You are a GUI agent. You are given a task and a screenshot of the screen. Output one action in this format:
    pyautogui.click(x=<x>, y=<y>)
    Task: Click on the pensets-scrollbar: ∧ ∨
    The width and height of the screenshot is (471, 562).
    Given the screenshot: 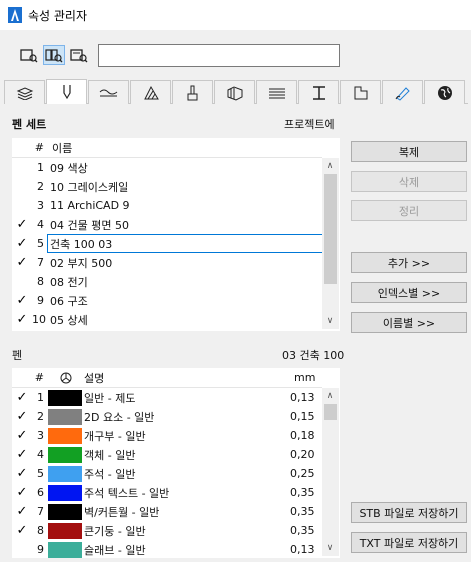 What is the action you would take?
    pyautogui.click(x=330, y=243)
    